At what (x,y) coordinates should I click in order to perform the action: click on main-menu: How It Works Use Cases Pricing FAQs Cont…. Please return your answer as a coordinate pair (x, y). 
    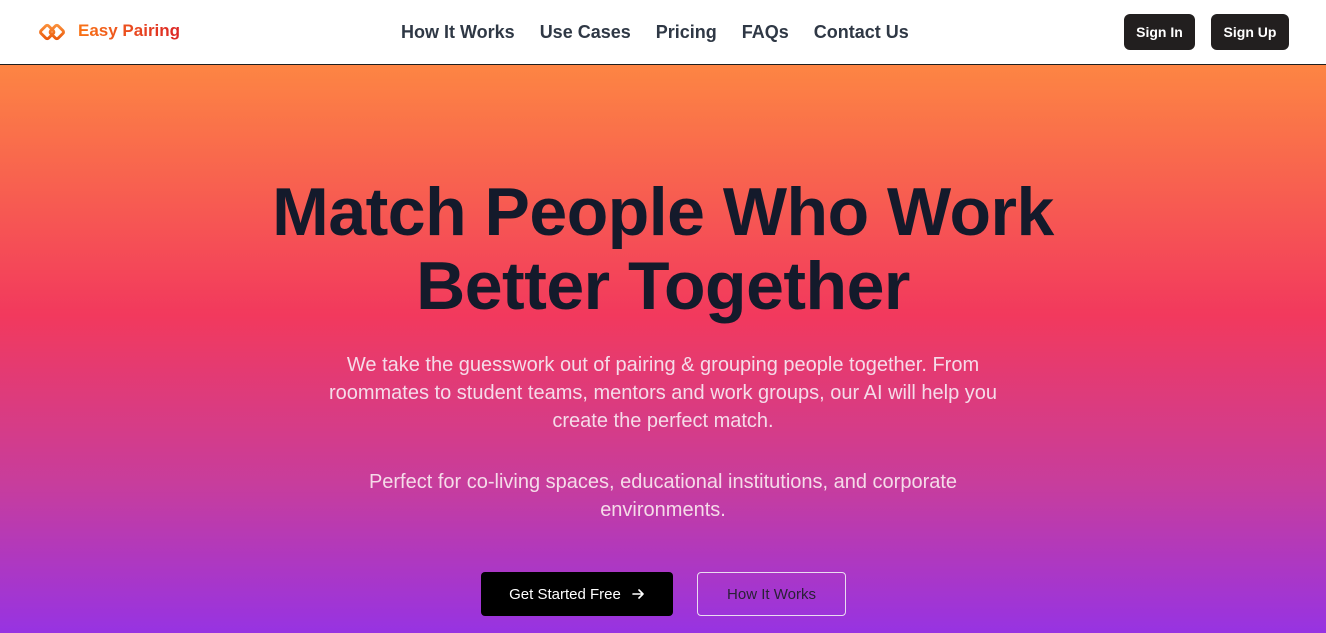
    Looking at the image, I should click on (655, 32).